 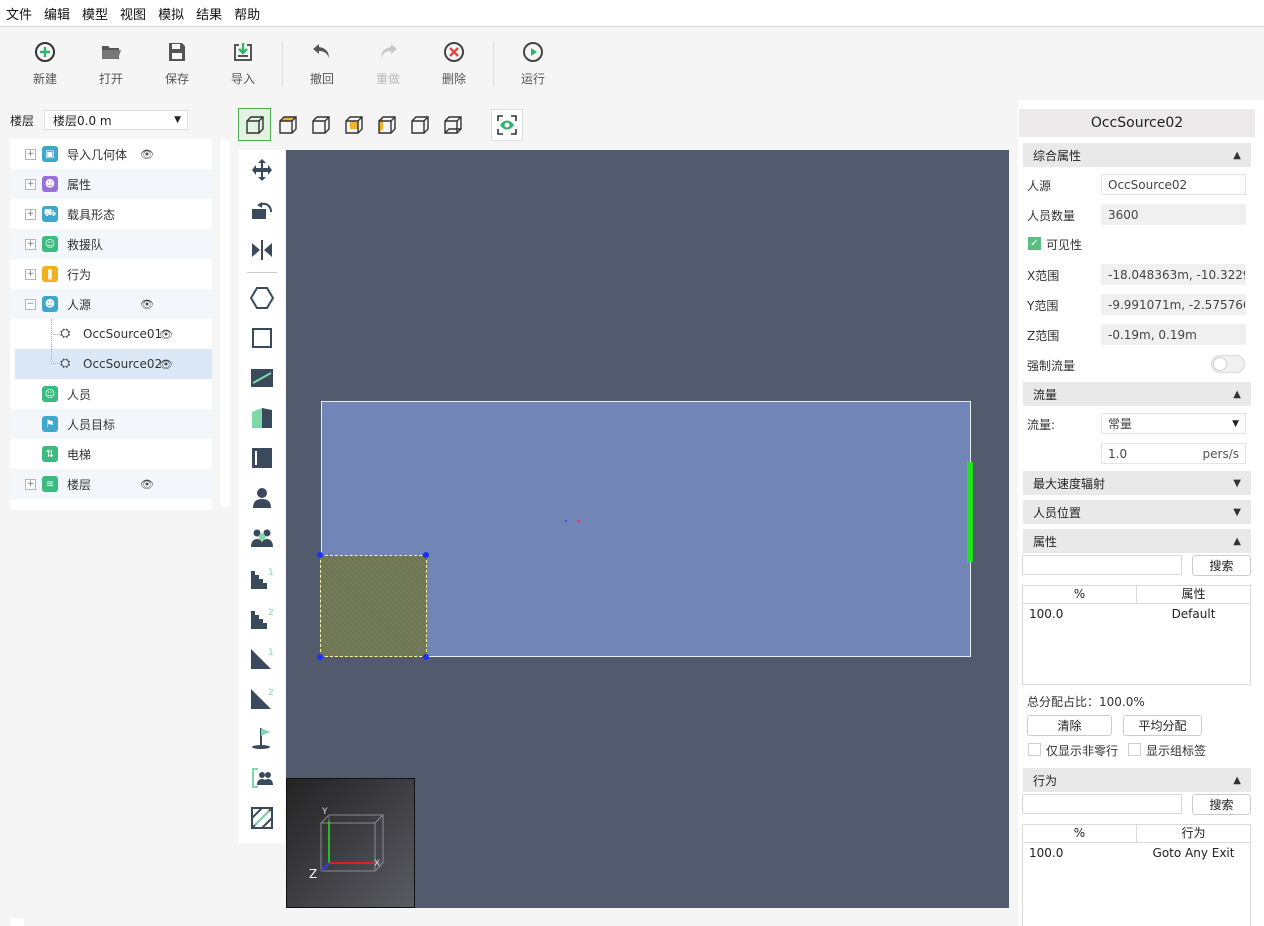 What do you see at coordinates (1173, 274) in the screenshot?
I see `xrange-field: -18.048363m, -10.322915` at bounding box center [1173, 274].